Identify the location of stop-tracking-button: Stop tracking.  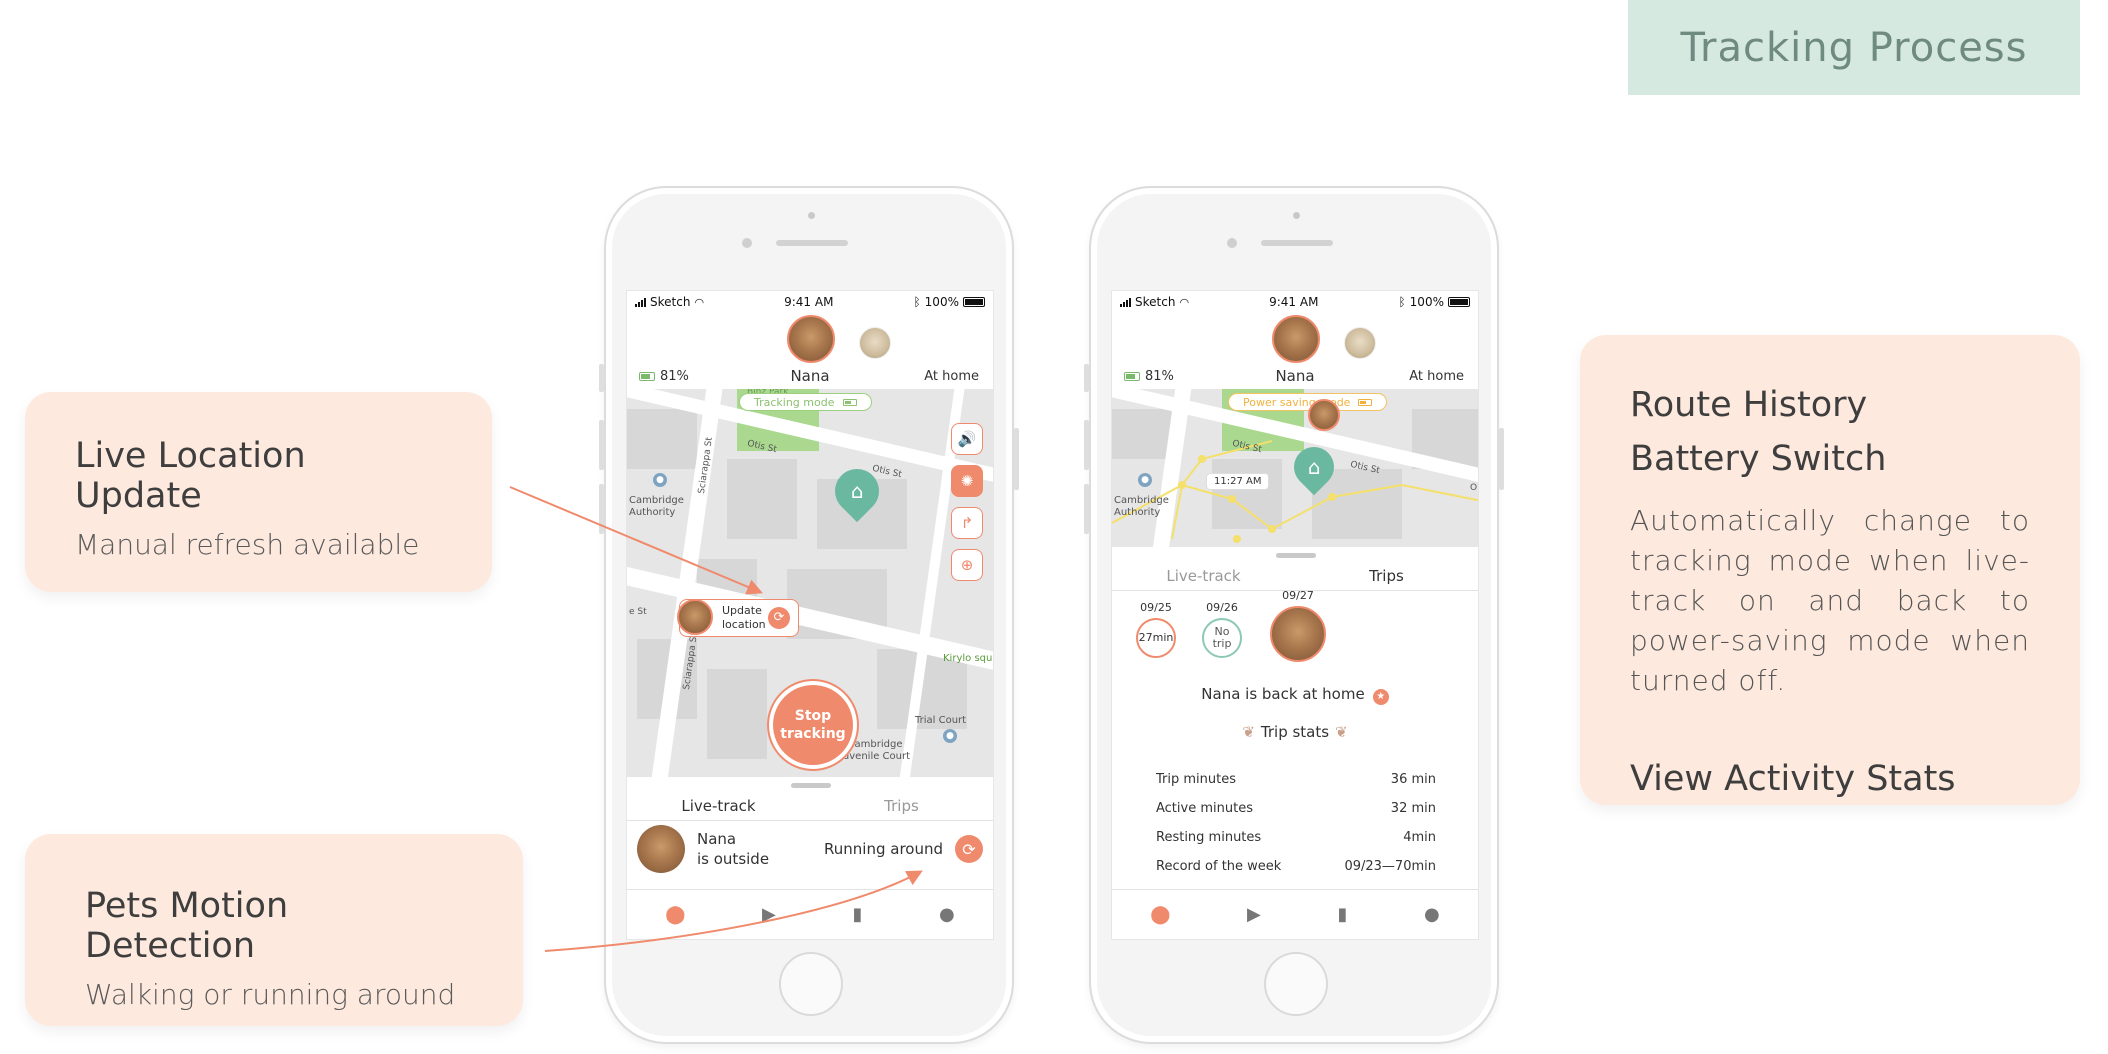
(813, 725).